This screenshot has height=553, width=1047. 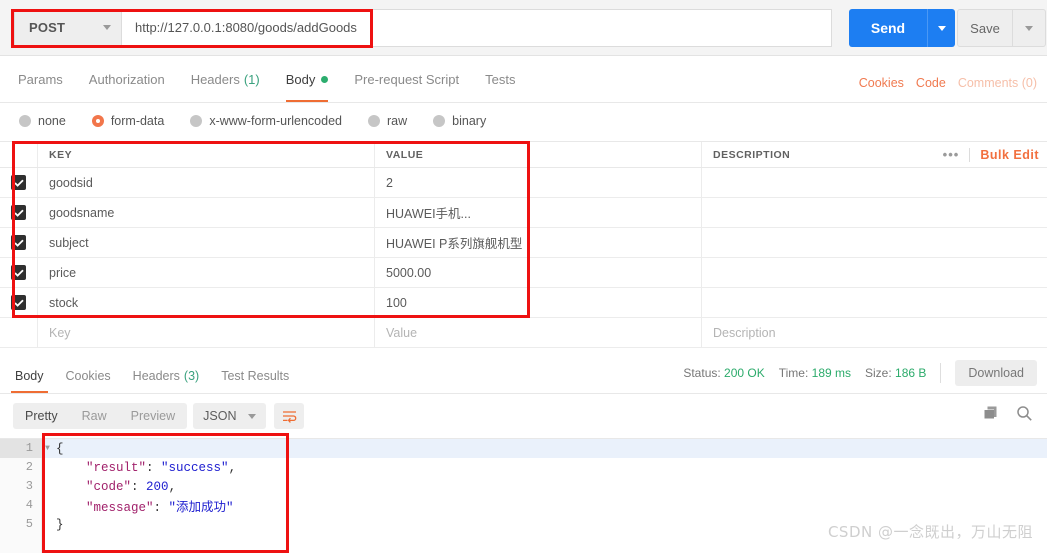 What do you see at coordinates (523, 505) in the screenshot?
I see `code-line: 4 "message": "添加成功"` at bounding box center [523, 505].